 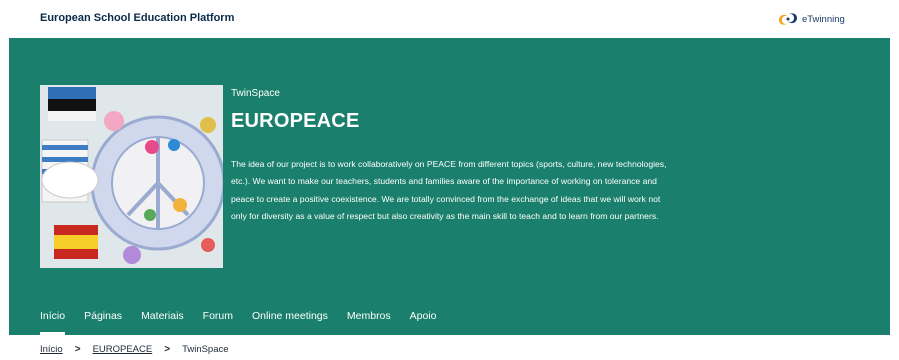 I want to click on tab-online-meetings: Online meetings, so click(x=290, y=321).